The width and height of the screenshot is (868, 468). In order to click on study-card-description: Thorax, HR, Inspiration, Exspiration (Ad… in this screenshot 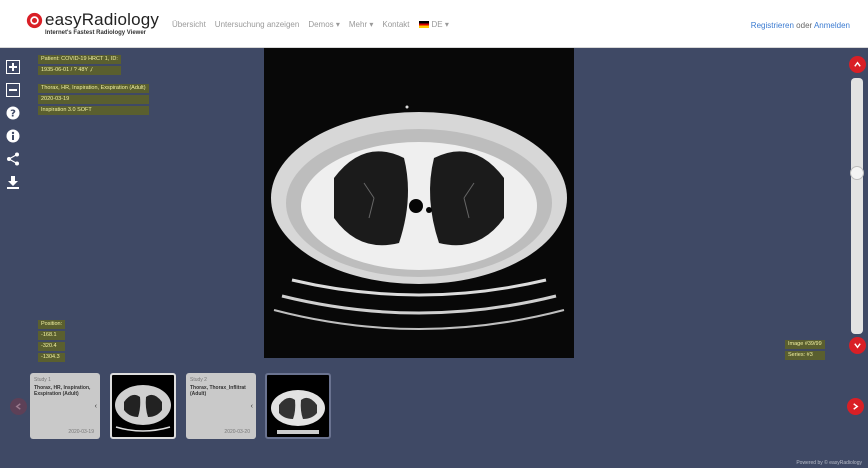, I will do `click(62, 391)`.